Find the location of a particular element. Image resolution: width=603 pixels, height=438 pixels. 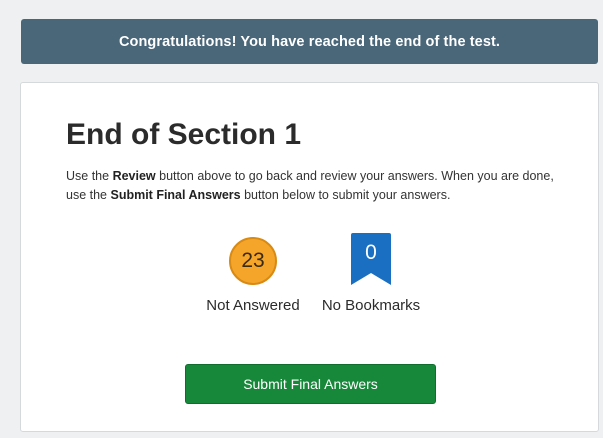

bookmark-count: 0 is located at coordinates (371, 252).